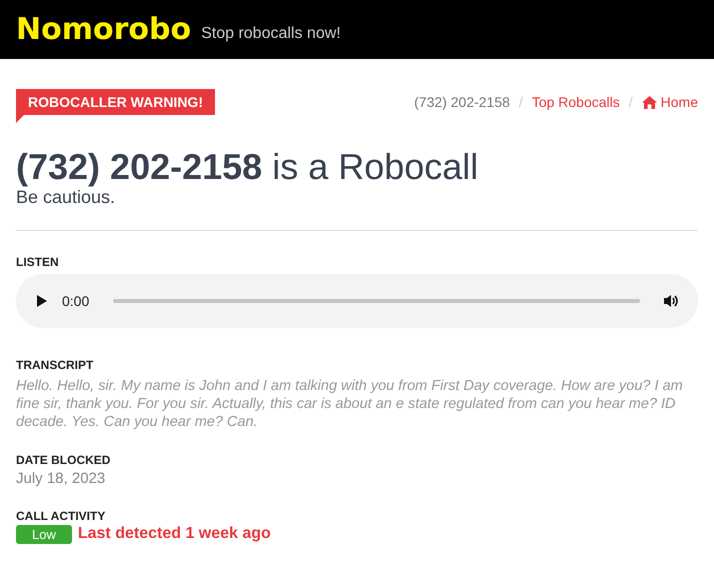 This screenshot has width=714, height=574. I want to click on home-icon, so click(649, 102).